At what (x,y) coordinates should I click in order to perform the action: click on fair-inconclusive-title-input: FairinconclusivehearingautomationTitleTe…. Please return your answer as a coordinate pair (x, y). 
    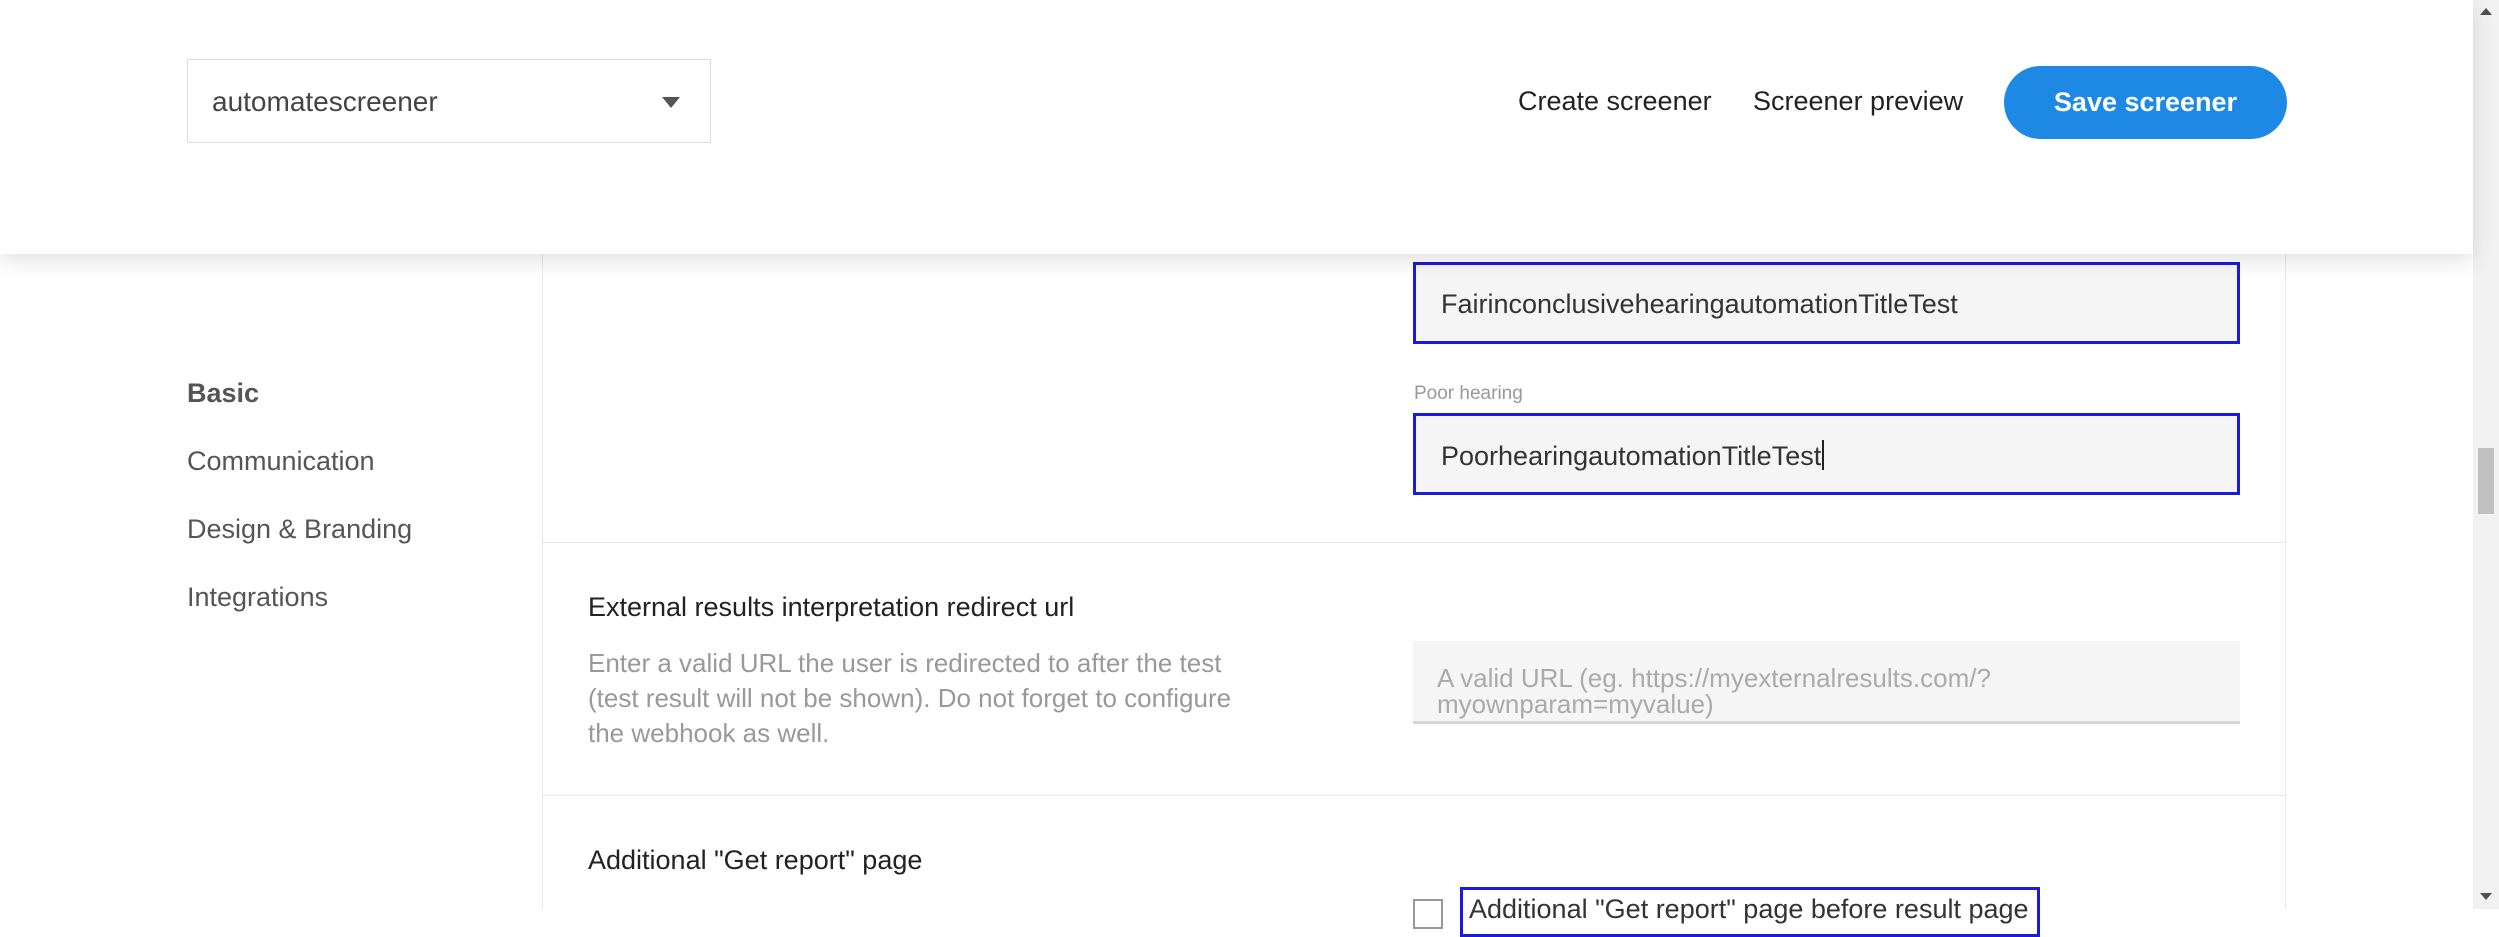
    Looking at the image, I should click on (1826, 303).